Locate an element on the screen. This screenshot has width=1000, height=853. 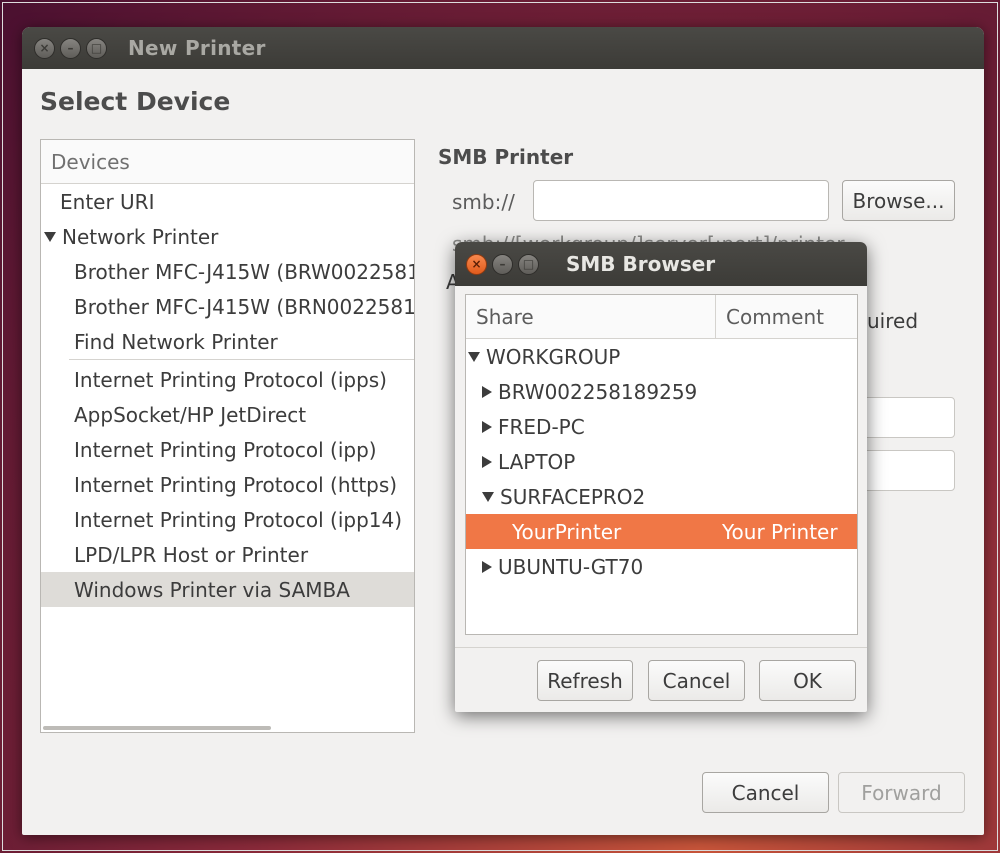
device-item-find-network-printer: Find Network Printer is located at coordinates (227, 341).